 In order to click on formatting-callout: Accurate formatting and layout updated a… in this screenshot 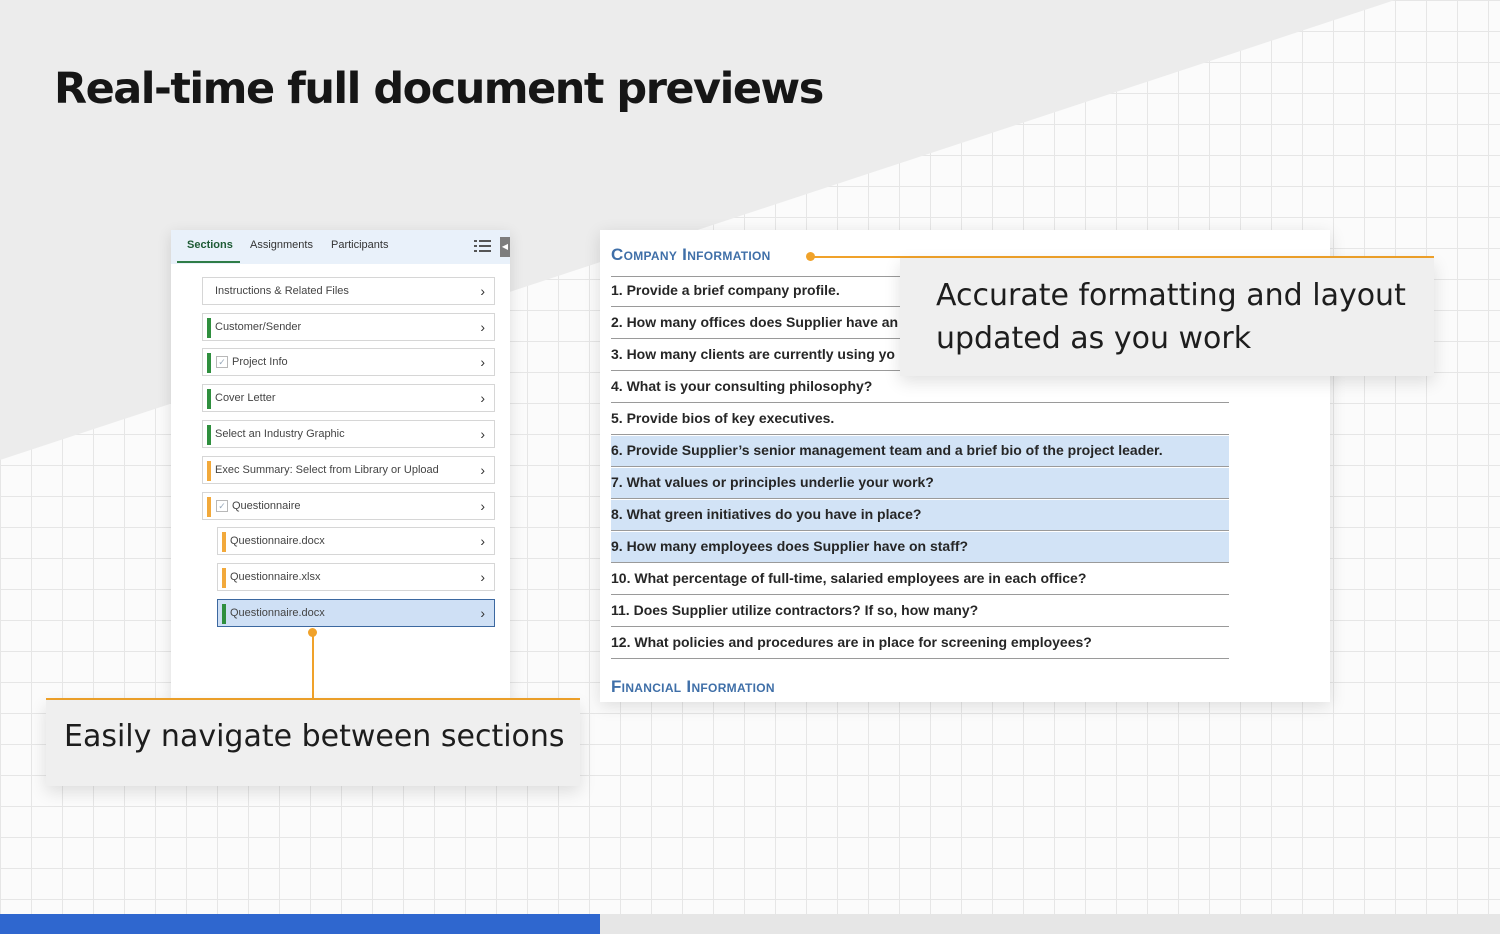, I will do `click(1167, 317)`.